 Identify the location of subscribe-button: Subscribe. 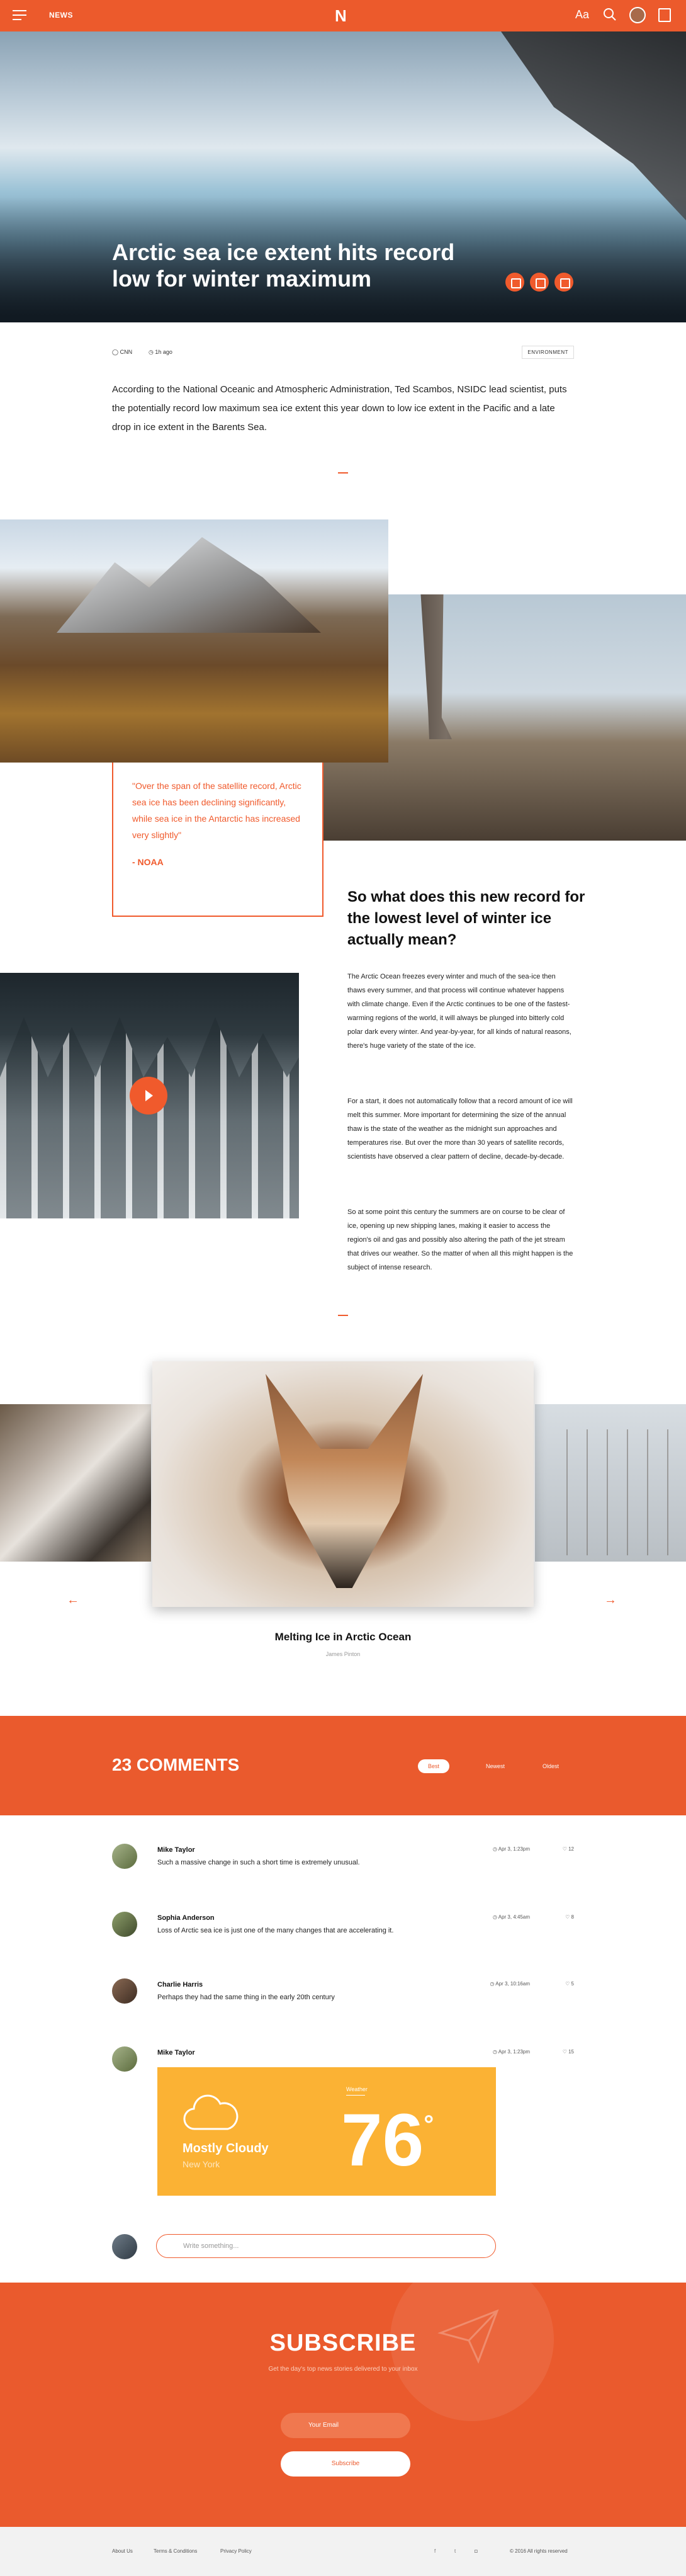
(345, 2464).